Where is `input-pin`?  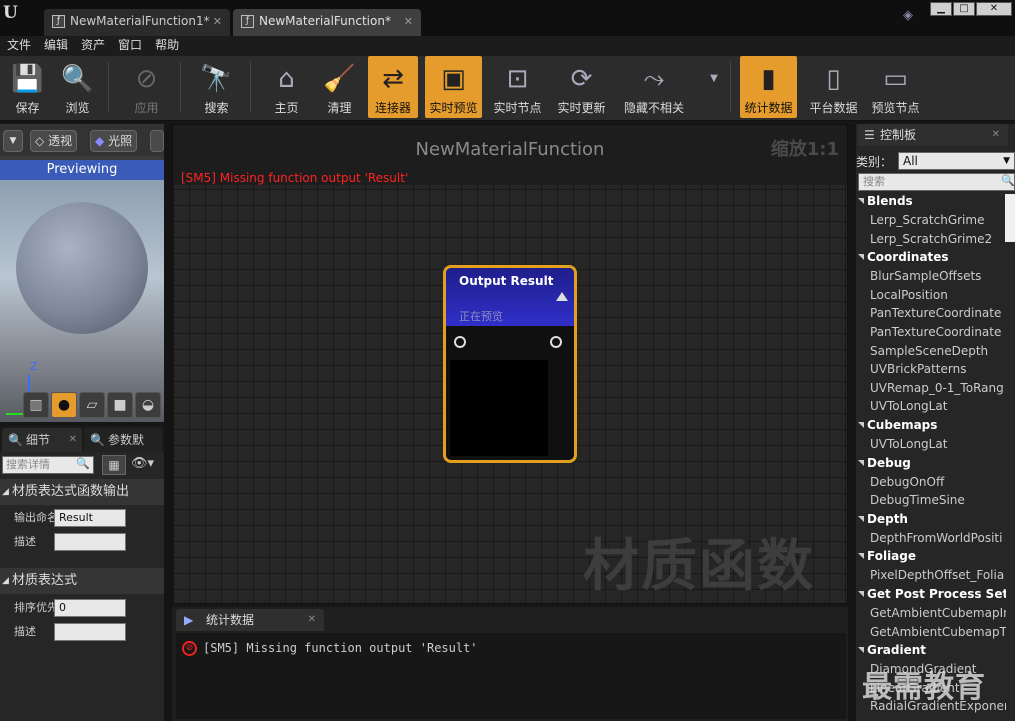 input-pin is located at coordinates (460, 342).